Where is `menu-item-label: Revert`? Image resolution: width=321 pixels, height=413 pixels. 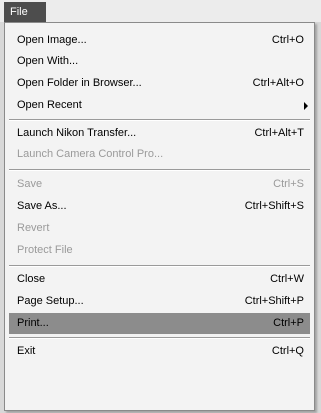
menu-item-label: Revert is located at coordinates (33, 228).